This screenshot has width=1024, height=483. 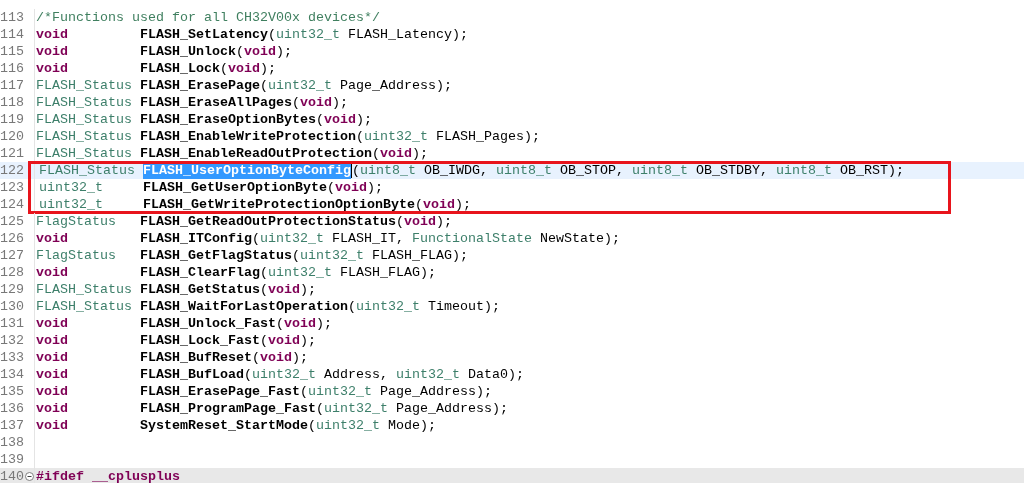 What do you see at coordinates (200, 85) in the screenshot?
I see `function-name: FLASH_ErasePage` at bounding box center [200, 85].